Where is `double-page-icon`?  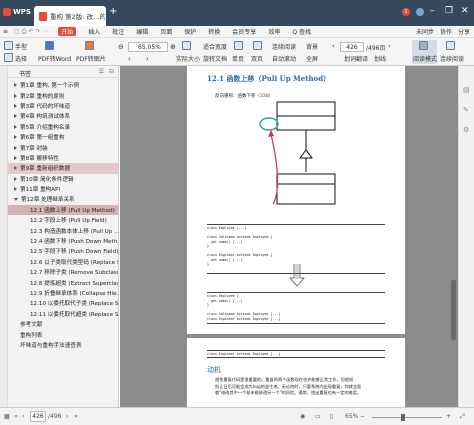
double-page-icon is located at coordinates (257, 45).